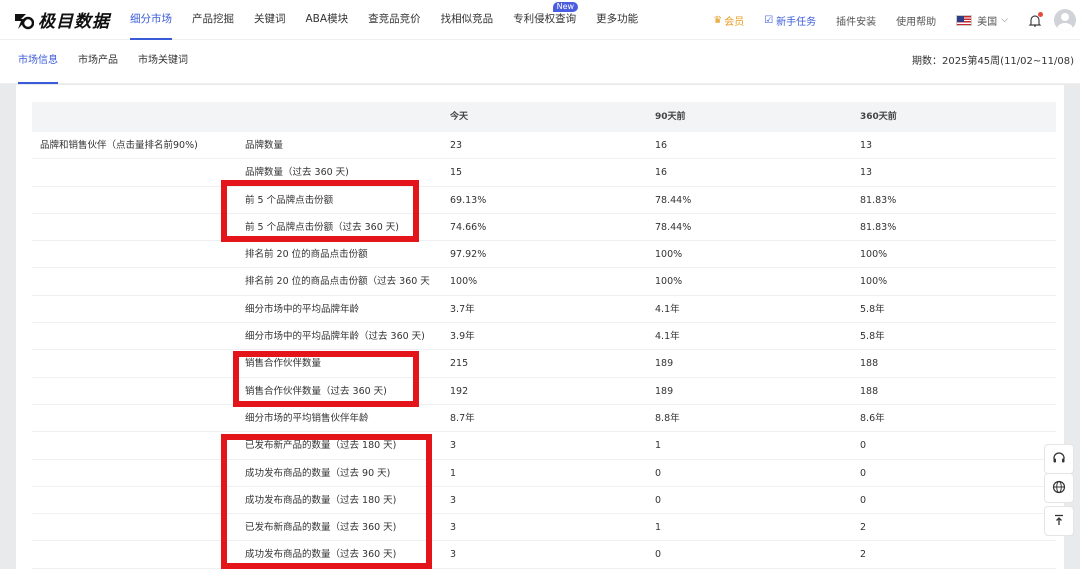  I want to click on header-tools: ♛ 会员 ☑ 新手任务 插件安装 使用帮助 美国 ⌵, so click(896, 20).